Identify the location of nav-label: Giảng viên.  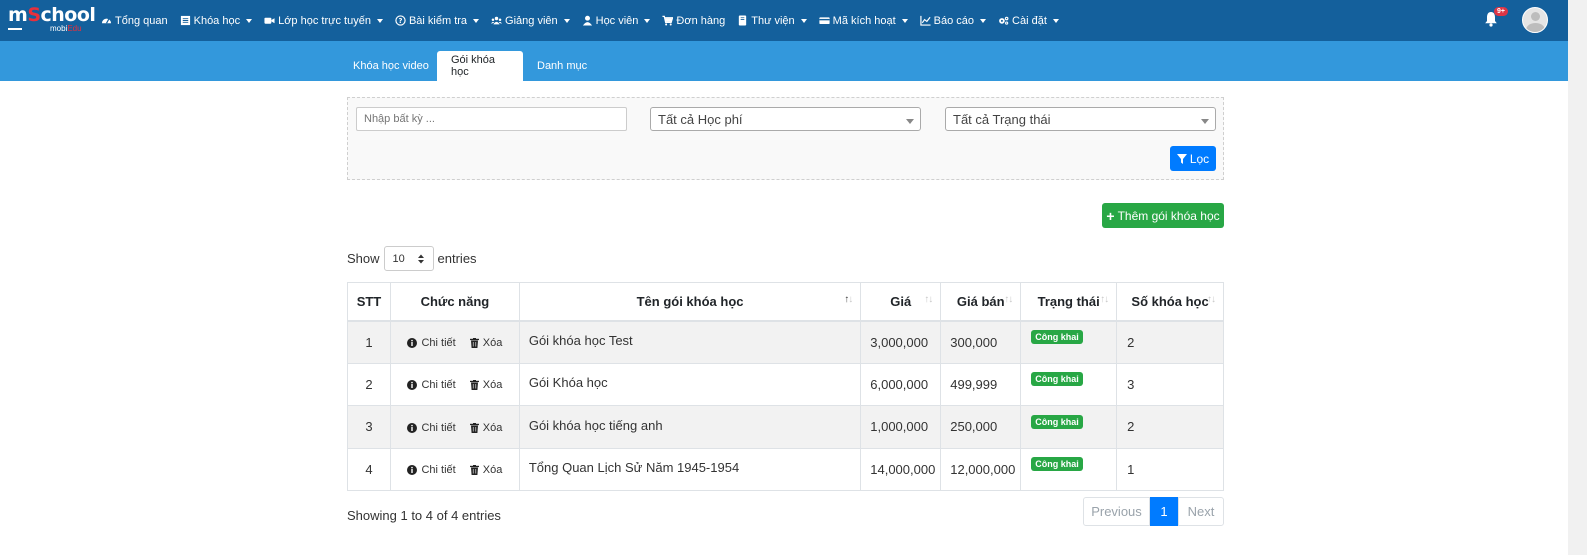
(531, 20).